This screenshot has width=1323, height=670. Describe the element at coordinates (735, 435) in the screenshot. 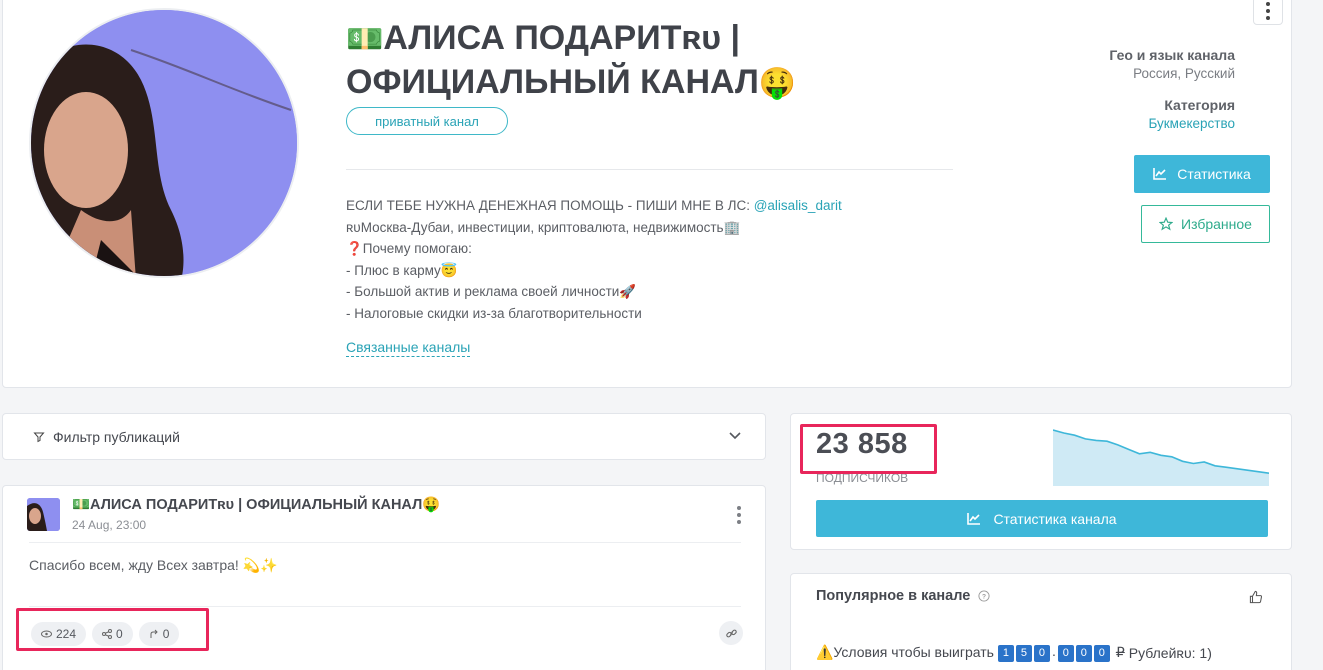

I see `chevron-down-icon` at that location.